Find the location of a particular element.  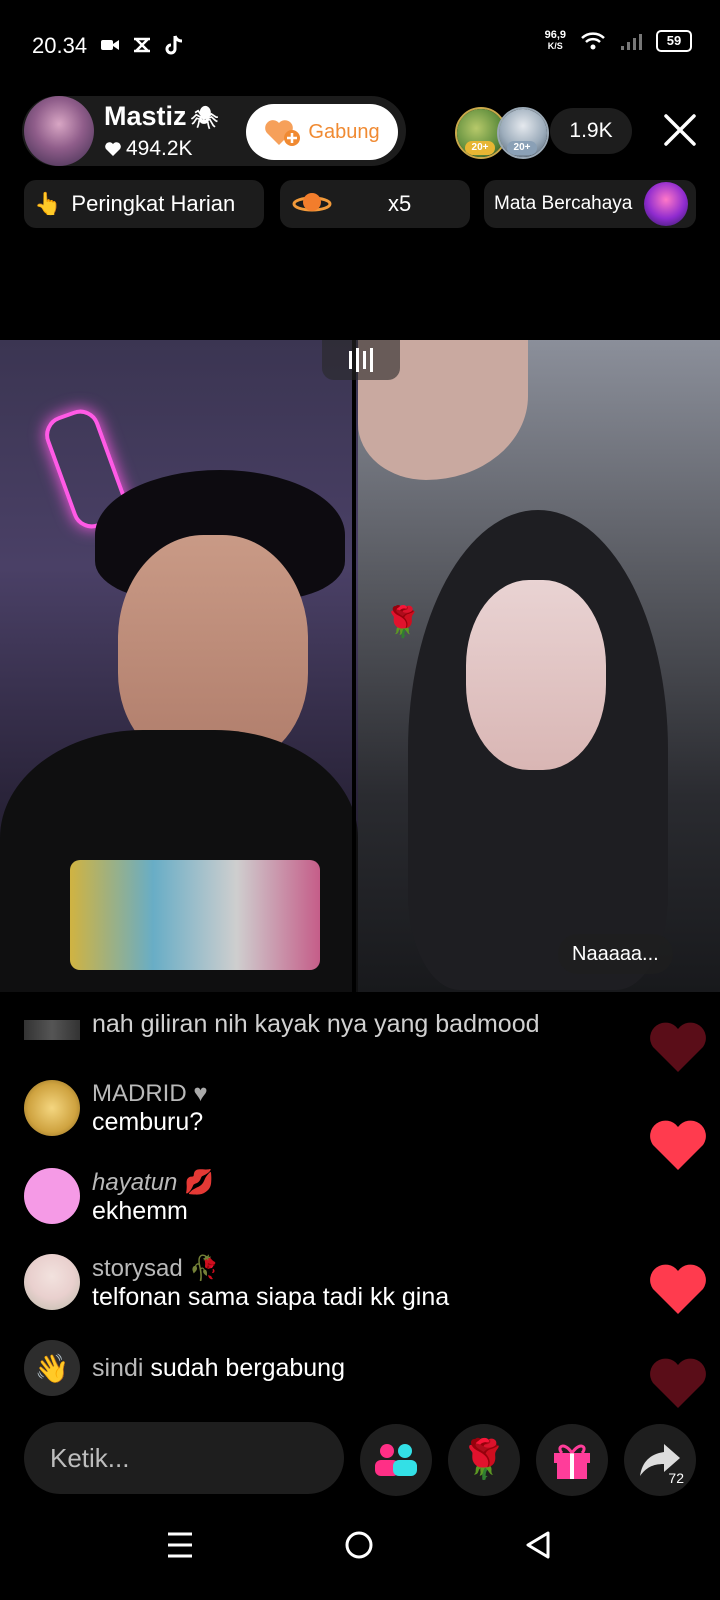

wifi-icon is located at coordinates (593, 41).